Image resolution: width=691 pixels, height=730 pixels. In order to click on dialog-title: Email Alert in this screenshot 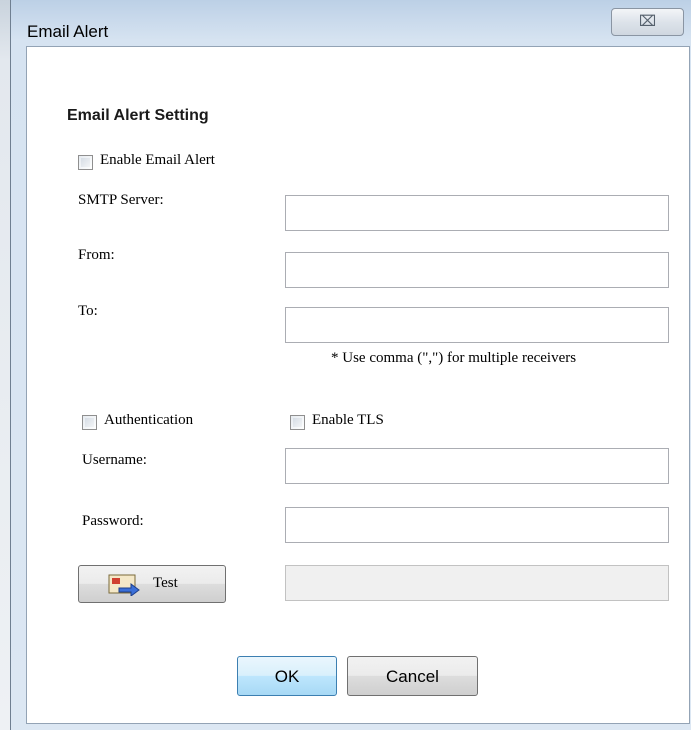, I will do `click(68, 31)`.